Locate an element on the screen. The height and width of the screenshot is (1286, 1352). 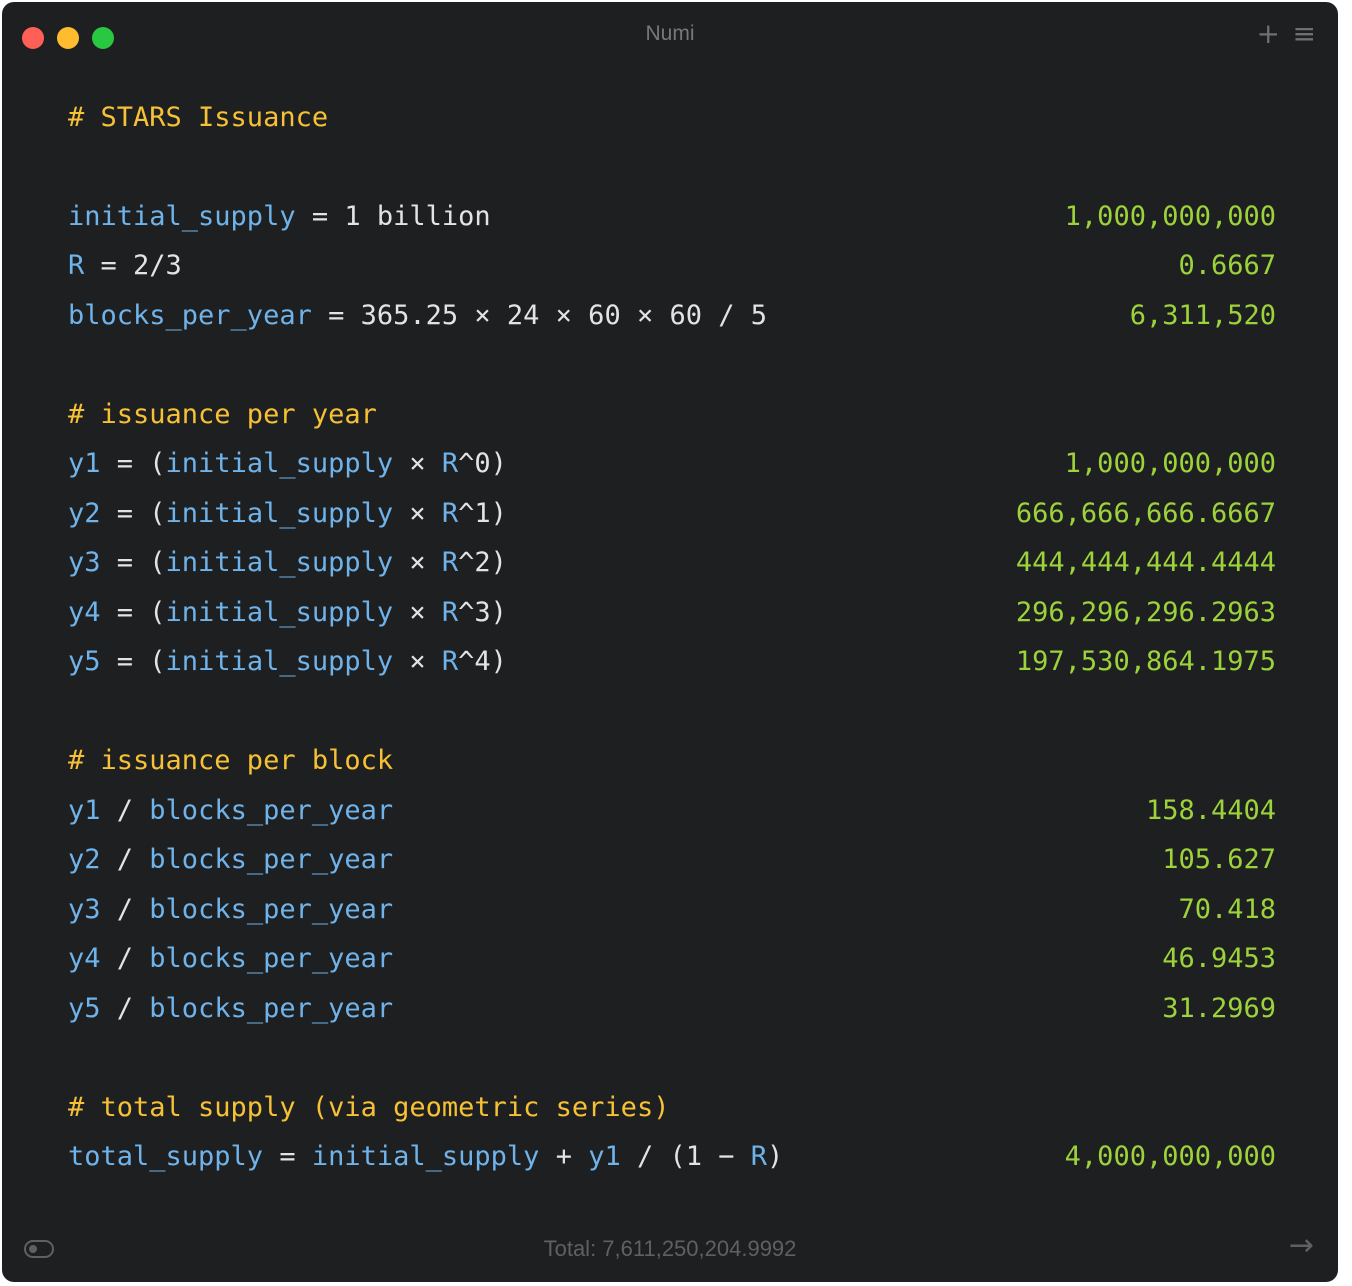
line-expression: y4 = (initial_supply × R^3) is located at coordinates (287, 613).